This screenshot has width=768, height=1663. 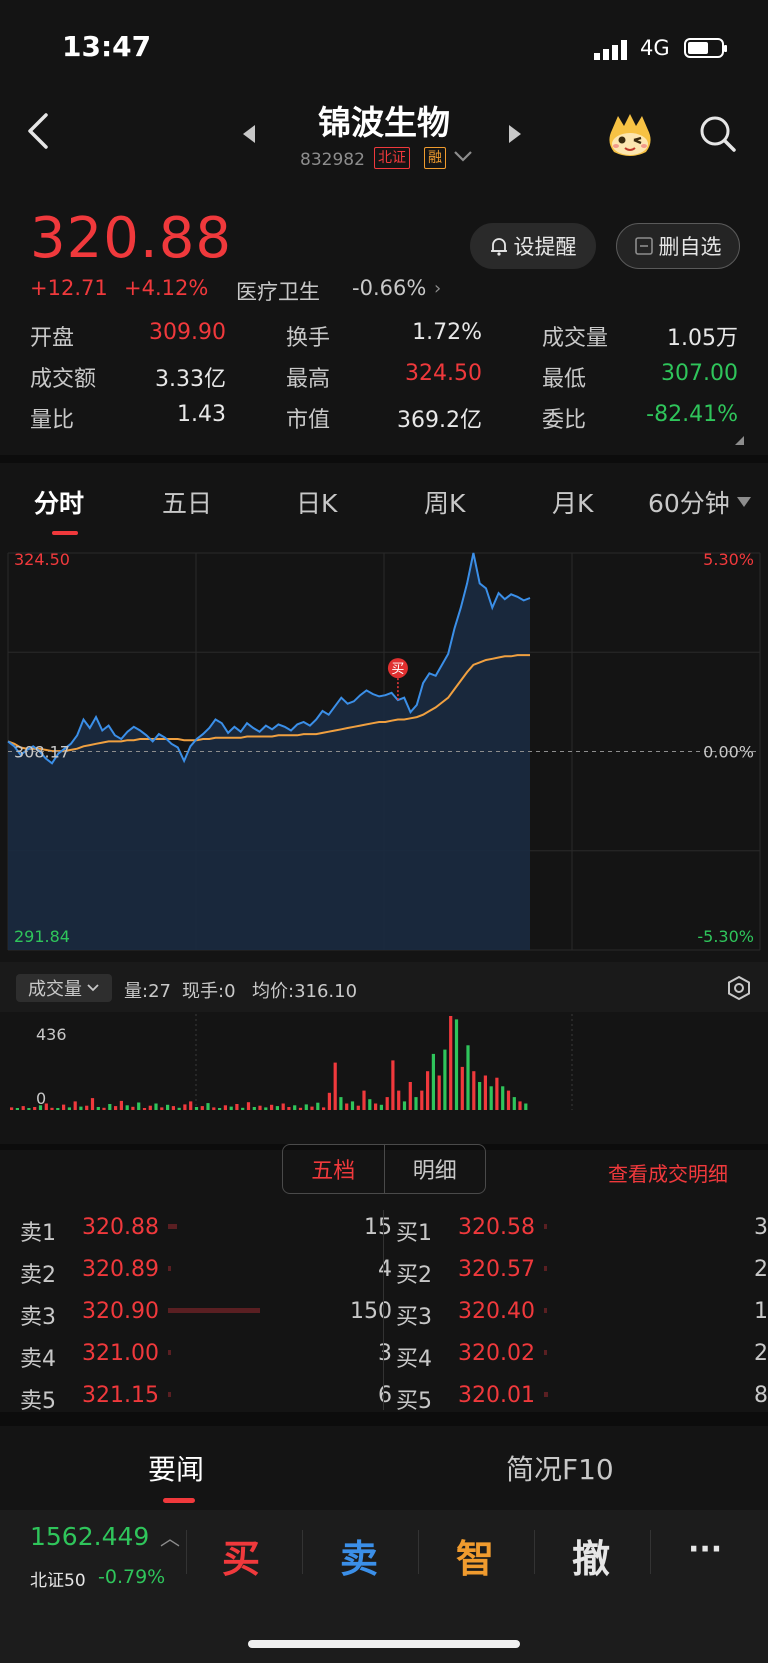 What do you see at coordinates (728, 559) in the screenshot?
I see `y-right-top-label: 5.30%` at bounding box center [728, 559].